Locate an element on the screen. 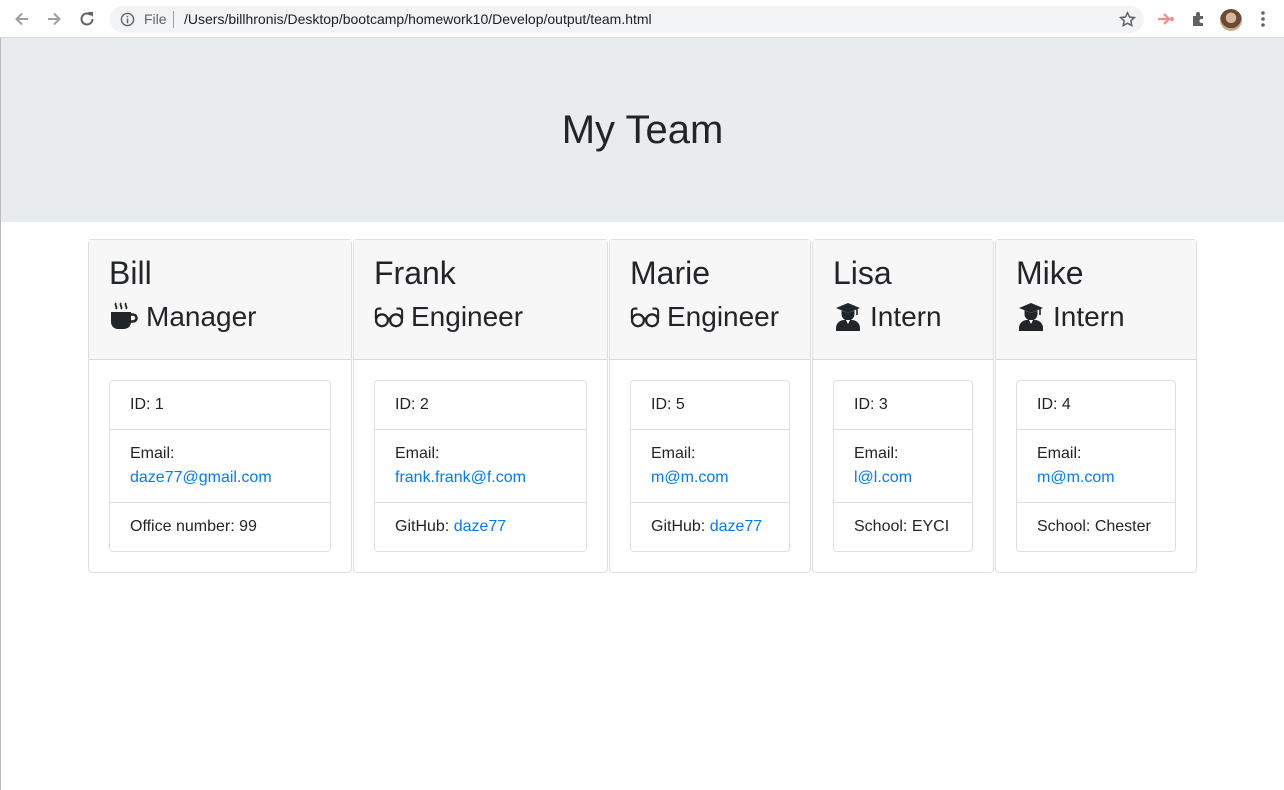 The height and width of the screenshot is (790, 1284). employee-name: Marie is located at coordinates (670, 273).